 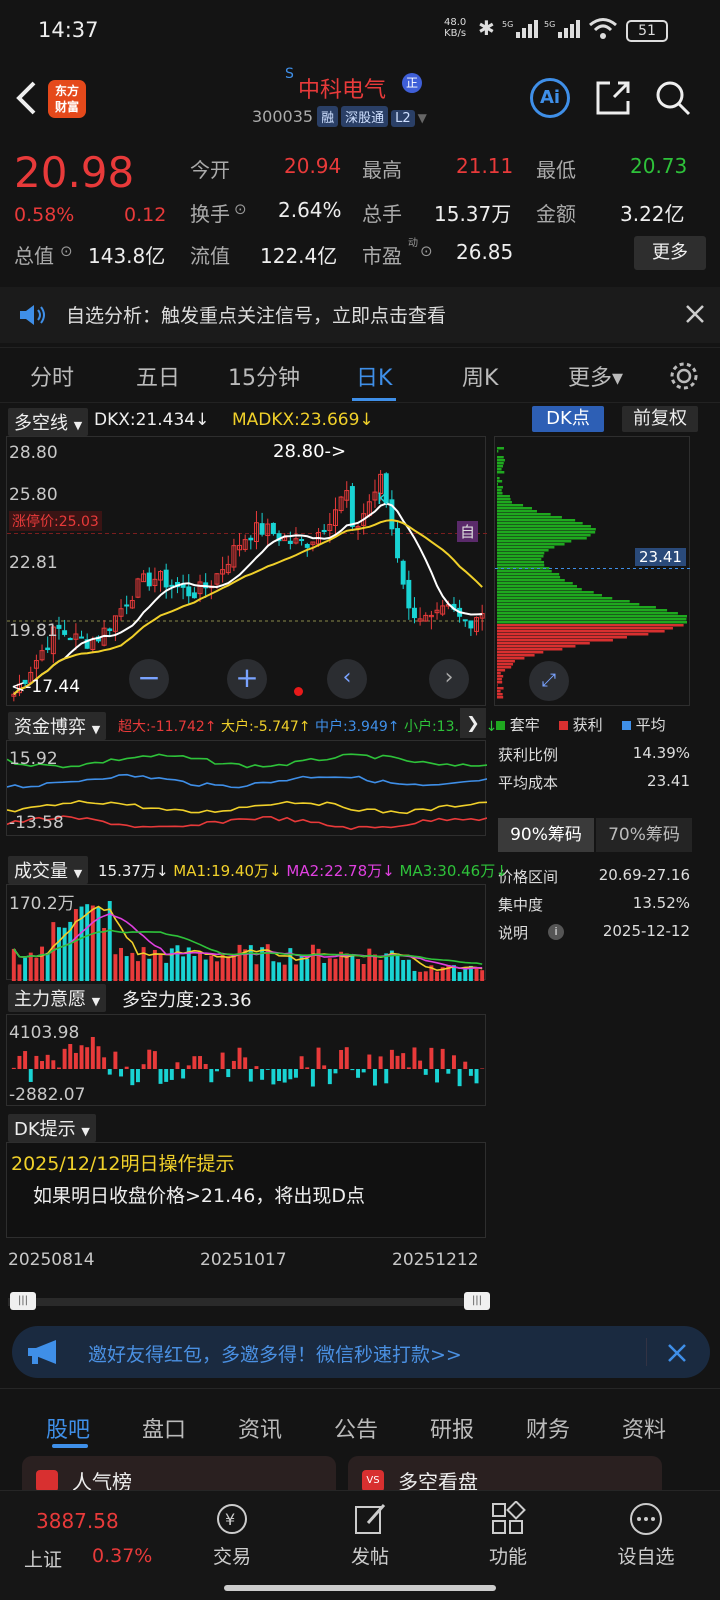 What do you see at coordinates (240, 209) in the screenshot?
I see `info-icon: ⊙` at bounding box center [240, 209].